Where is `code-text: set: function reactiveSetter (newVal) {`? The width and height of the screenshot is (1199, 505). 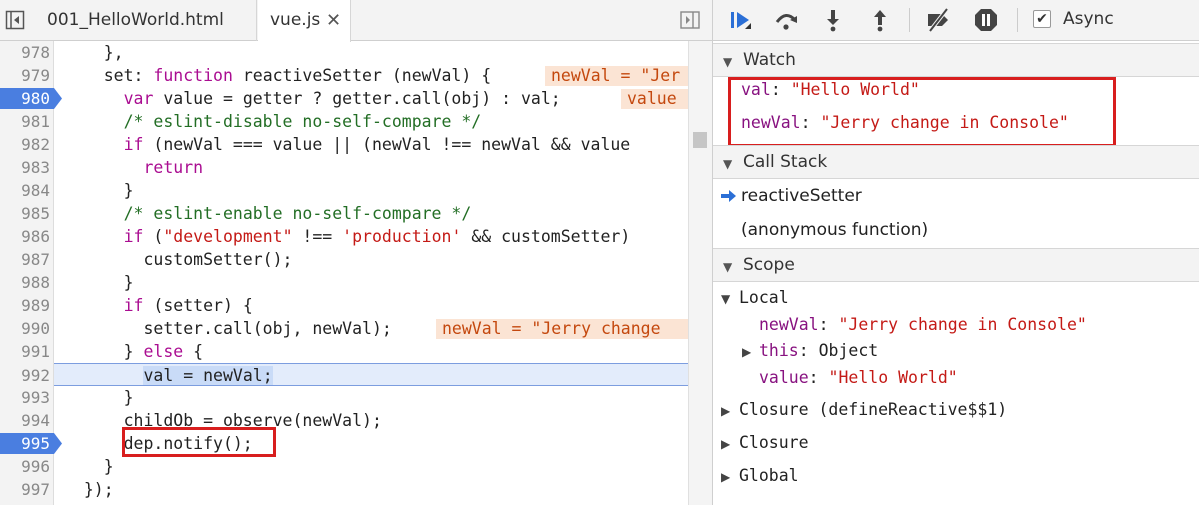 code-text: set: function reactiveSetter (newVal) { is located at coordinates (277, 75).